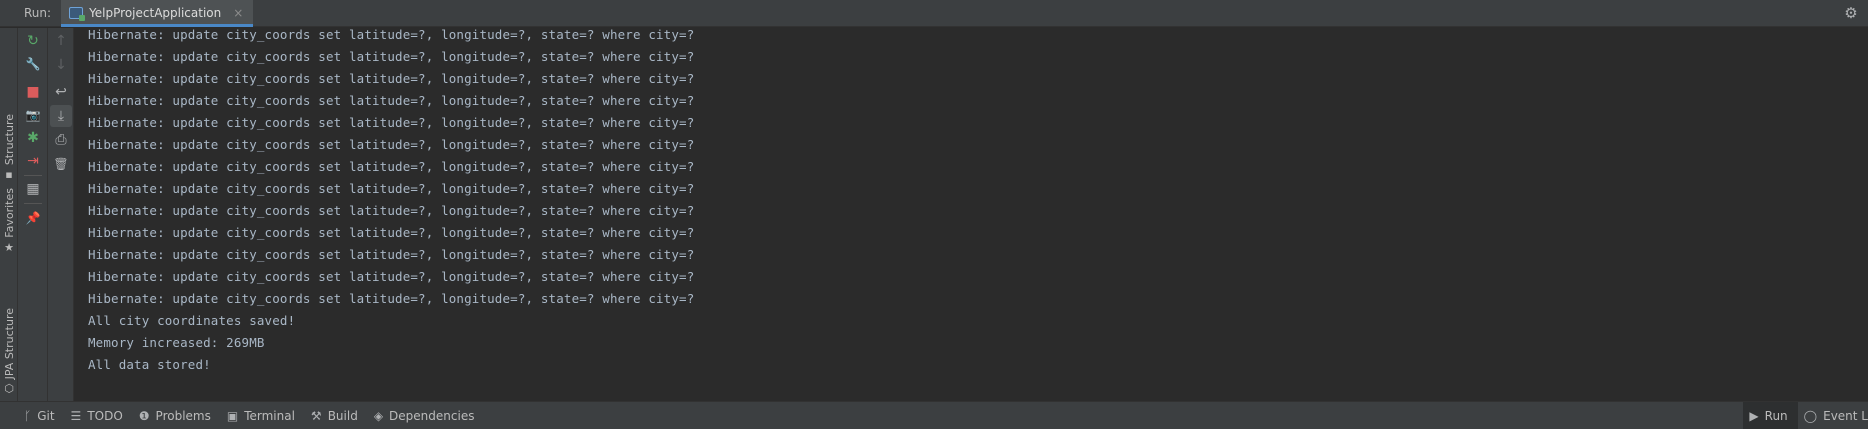  What do you see at coordinates (38, 13) in the screenshot?
I see `run-label: Run:` at bounding box center [38, 13].